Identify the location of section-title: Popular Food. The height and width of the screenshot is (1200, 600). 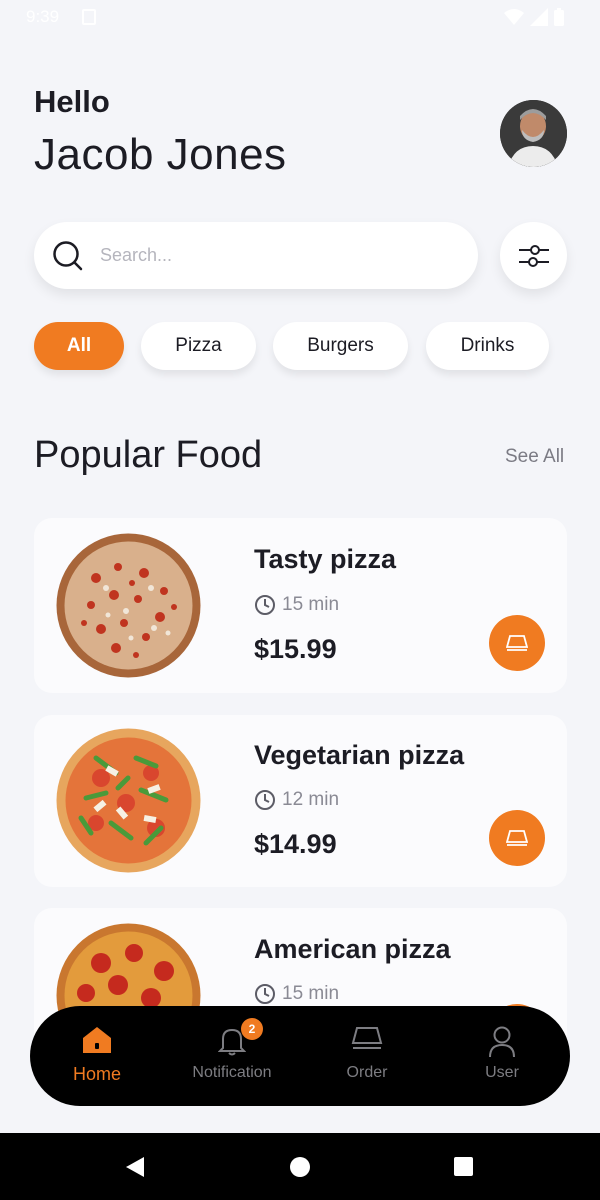
(148, 455).